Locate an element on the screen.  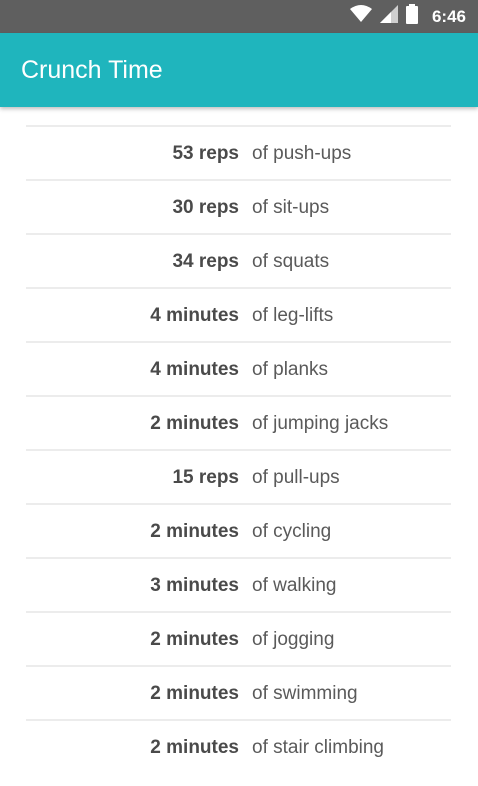
exercise-activity: of stair climbing is located at coordinates (318, 747).